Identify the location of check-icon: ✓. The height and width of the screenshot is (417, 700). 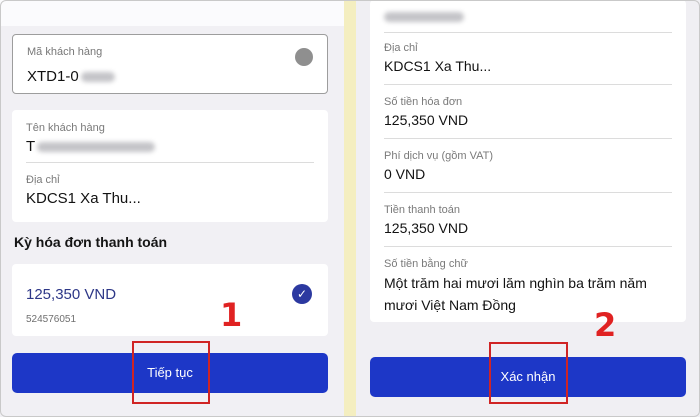
(302, 294).